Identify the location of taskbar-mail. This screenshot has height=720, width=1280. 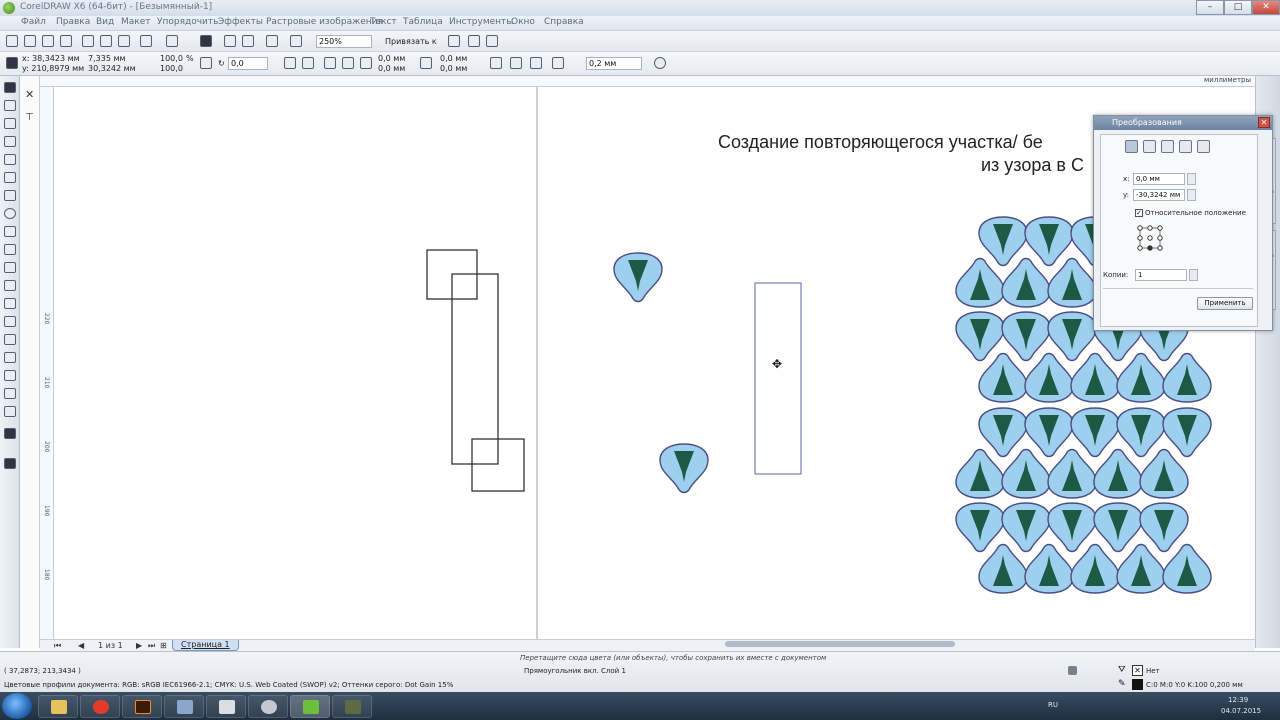
(184, 706).